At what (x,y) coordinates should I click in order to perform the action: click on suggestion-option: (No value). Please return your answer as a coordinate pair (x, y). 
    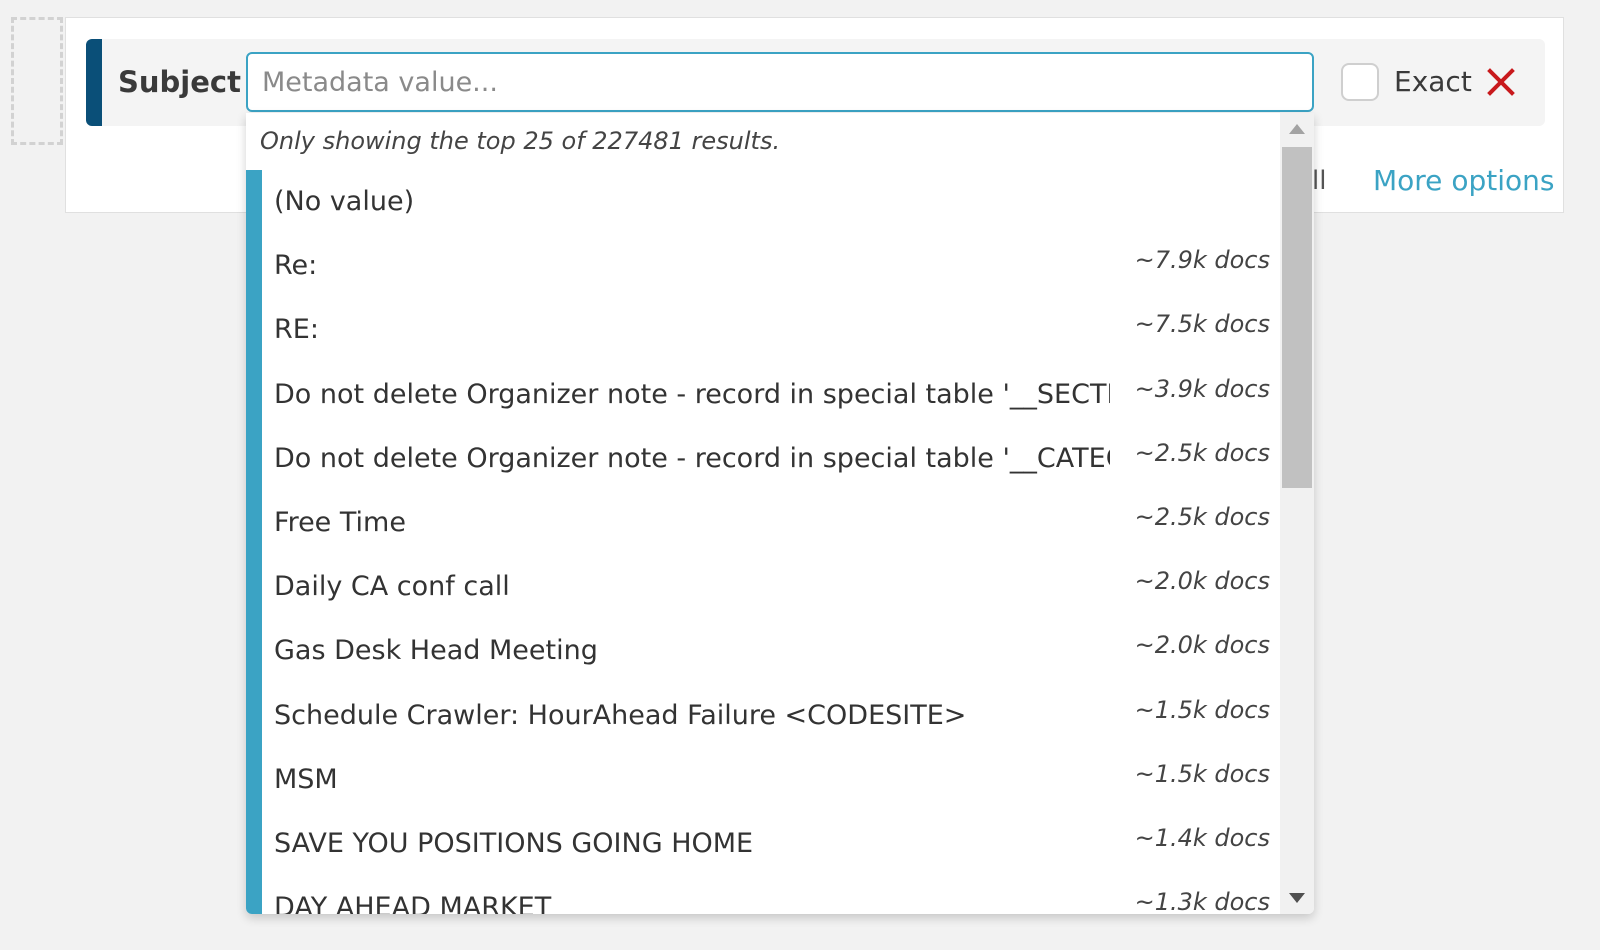
    Looking at the image, I should click on (771, 202).